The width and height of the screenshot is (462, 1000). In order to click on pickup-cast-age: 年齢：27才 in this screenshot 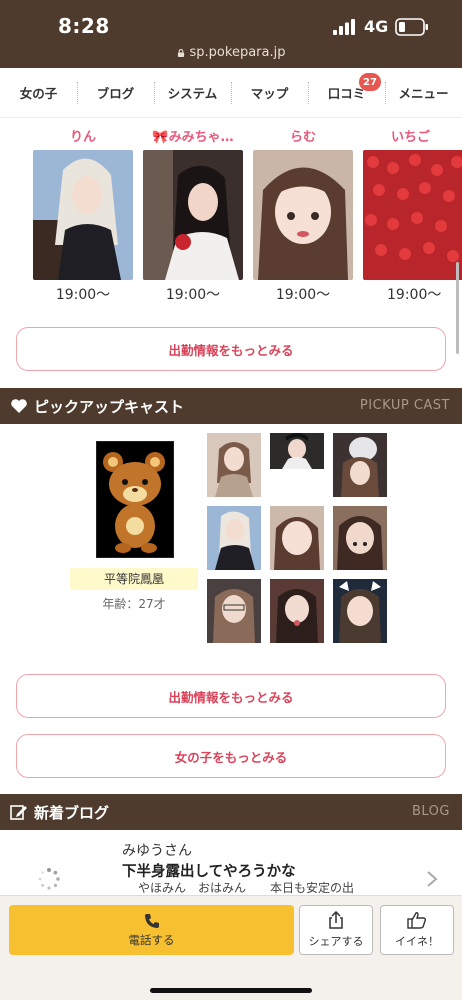, I will do `click(134, 604)`.